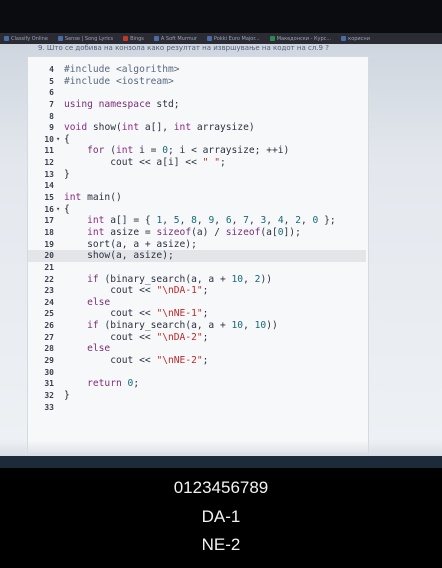  Describe the element at coordinates (51, 69) in the screenshot. I see `line-number: 4` at that location.